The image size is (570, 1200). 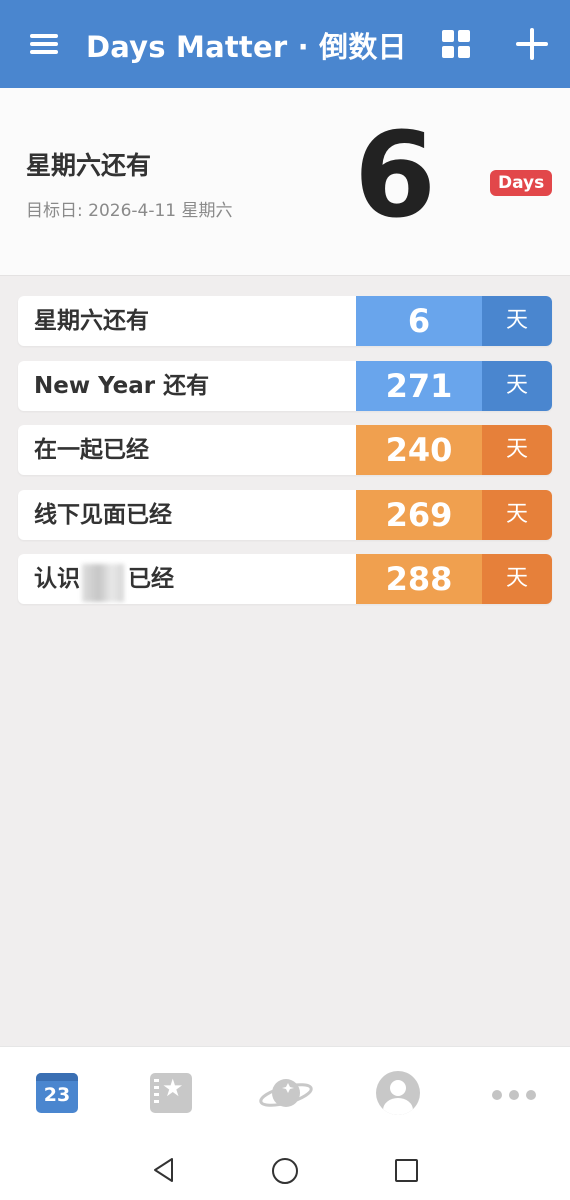 What do you see at coordinates (285, 321) in the screenshot?
I see `event-row: 星期六还有 6 天` at bounding box center [285, 321].